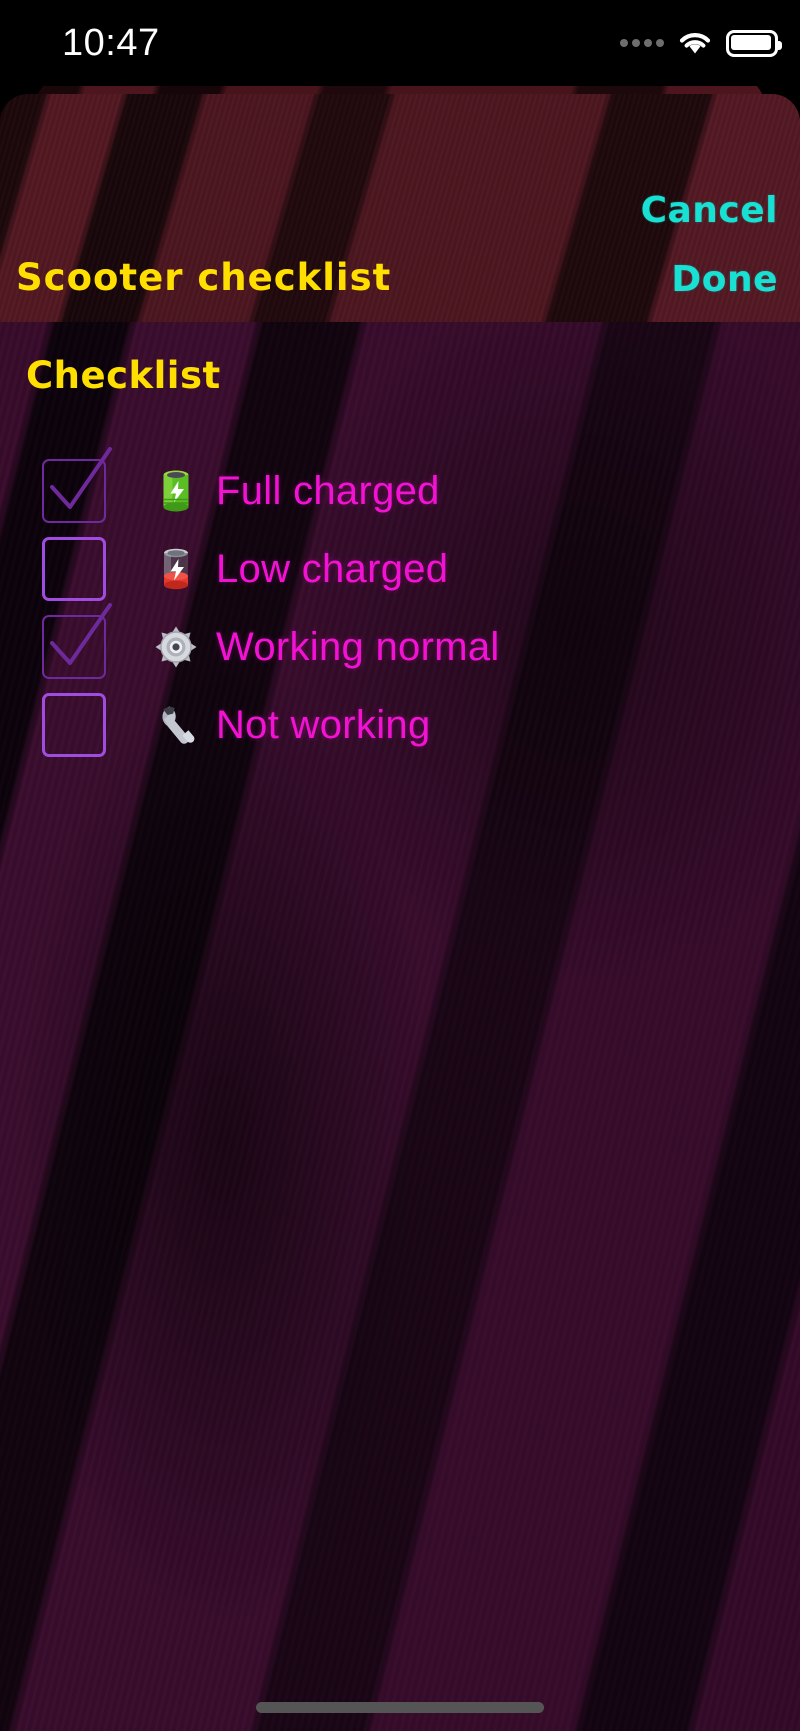 The image size is (800, 1731). I want to click on checklist-row: Full charged, so click(400, 488).